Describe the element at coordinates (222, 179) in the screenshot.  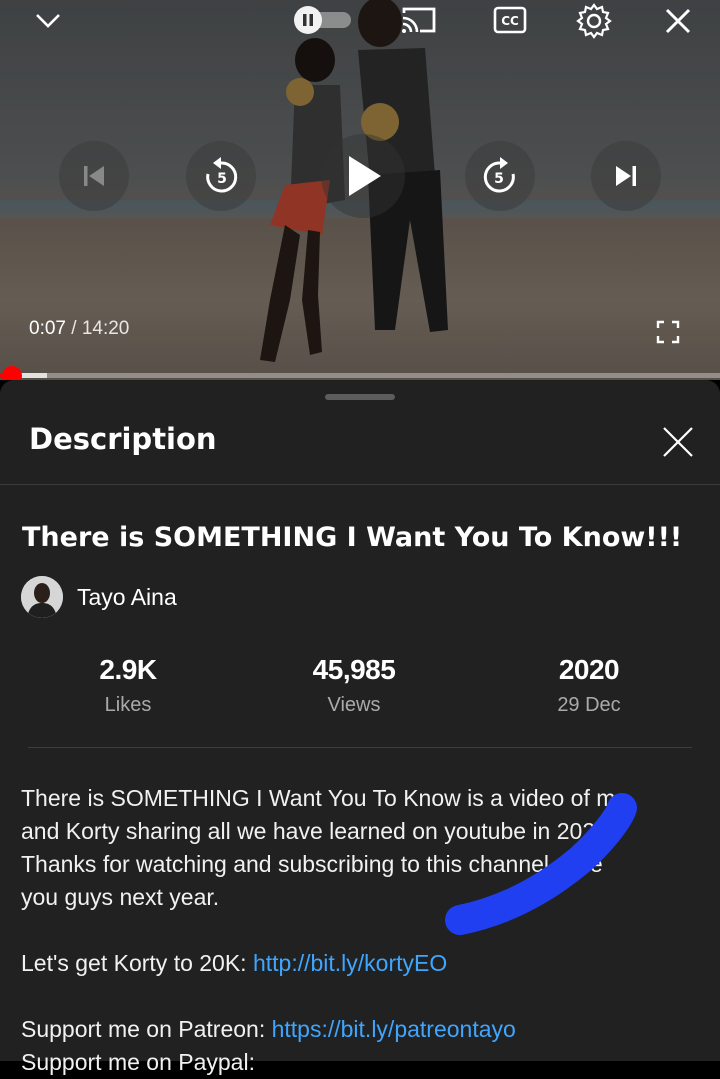
I see `rewind-label: 5` at that location.